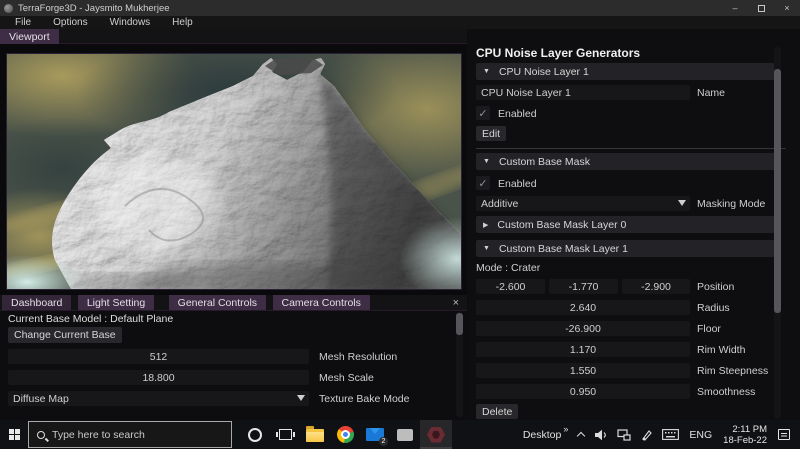  What do you see at coordinates (566, 428) in the screenshot?
I see `overflow-icon: »` at bounding box center [566, 428].